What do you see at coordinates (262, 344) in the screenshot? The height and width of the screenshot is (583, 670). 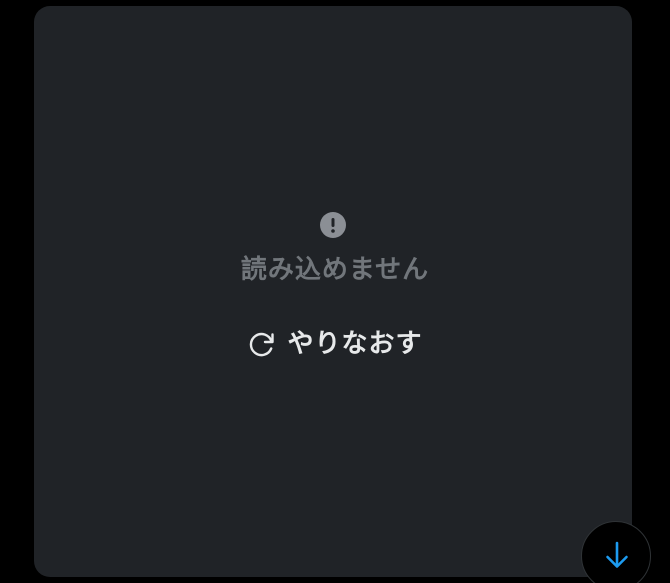 I see `refresh-icon` at bounding box center [262, 344].